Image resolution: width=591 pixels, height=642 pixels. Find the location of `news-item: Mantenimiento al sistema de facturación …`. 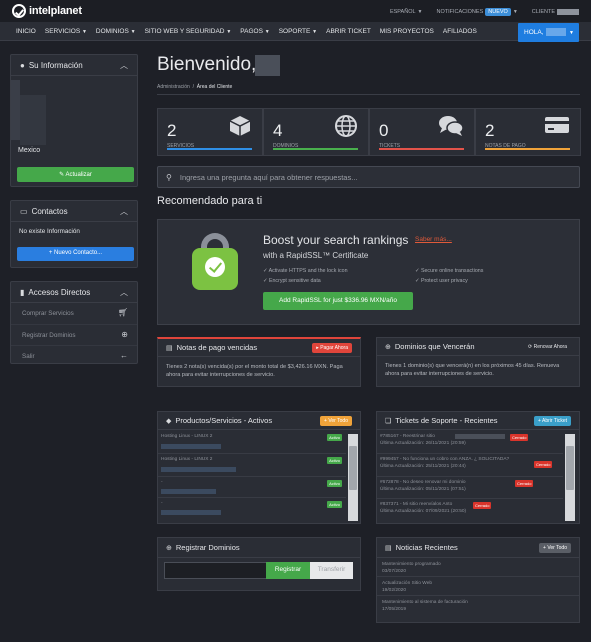

news-item: Mantenimiento al sistema de facturación … is located at coordinates (478, 605).